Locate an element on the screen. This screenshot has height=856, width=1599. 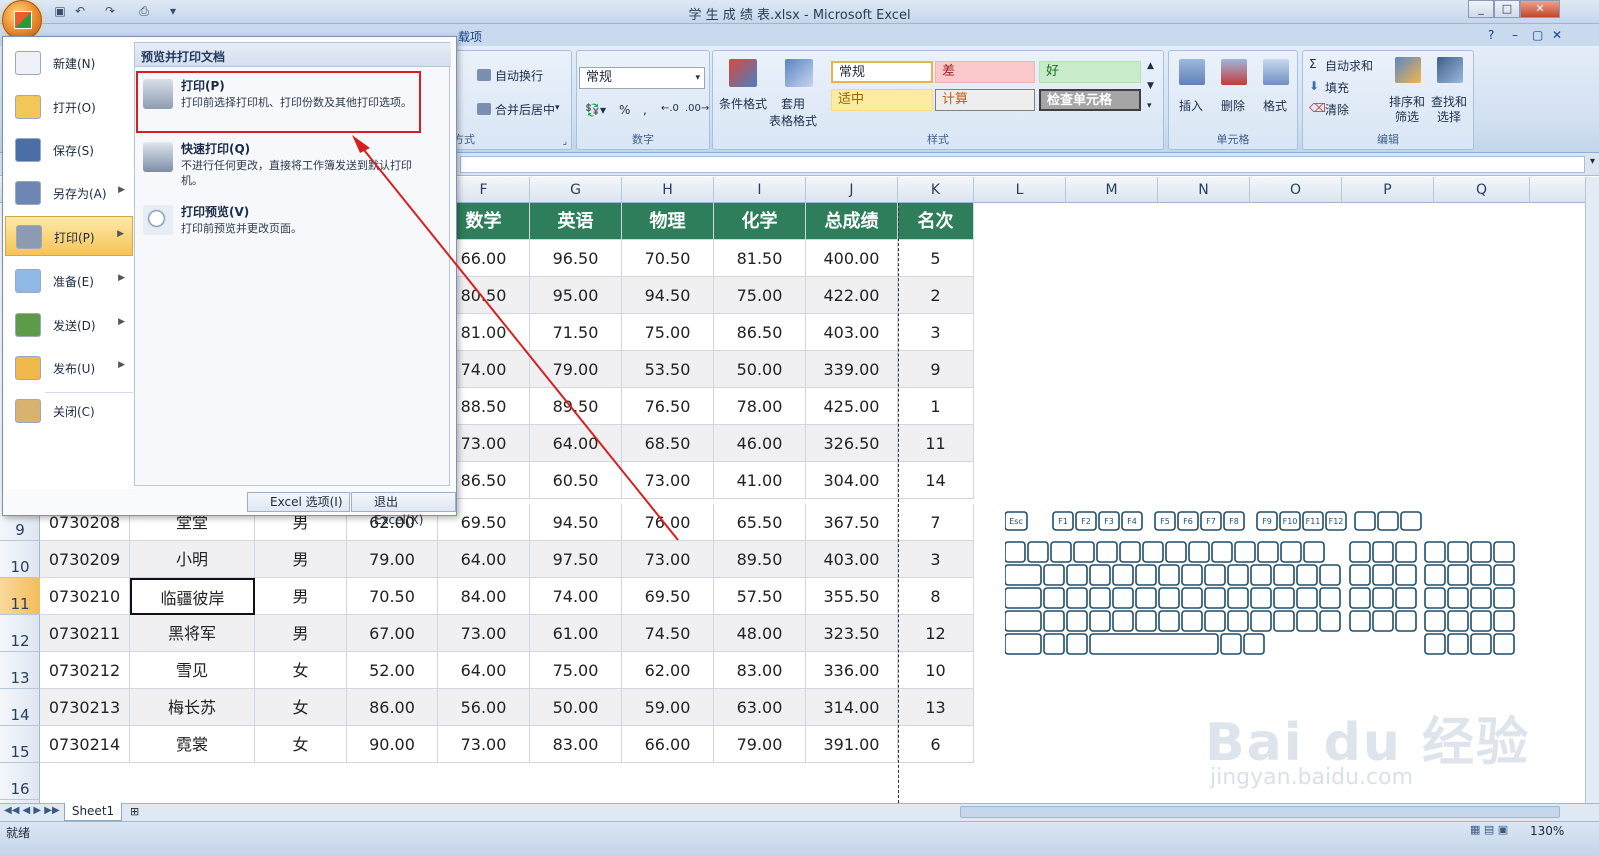
styles-scroll-down-icon: ▼ is located at coordinates (1150, 86).